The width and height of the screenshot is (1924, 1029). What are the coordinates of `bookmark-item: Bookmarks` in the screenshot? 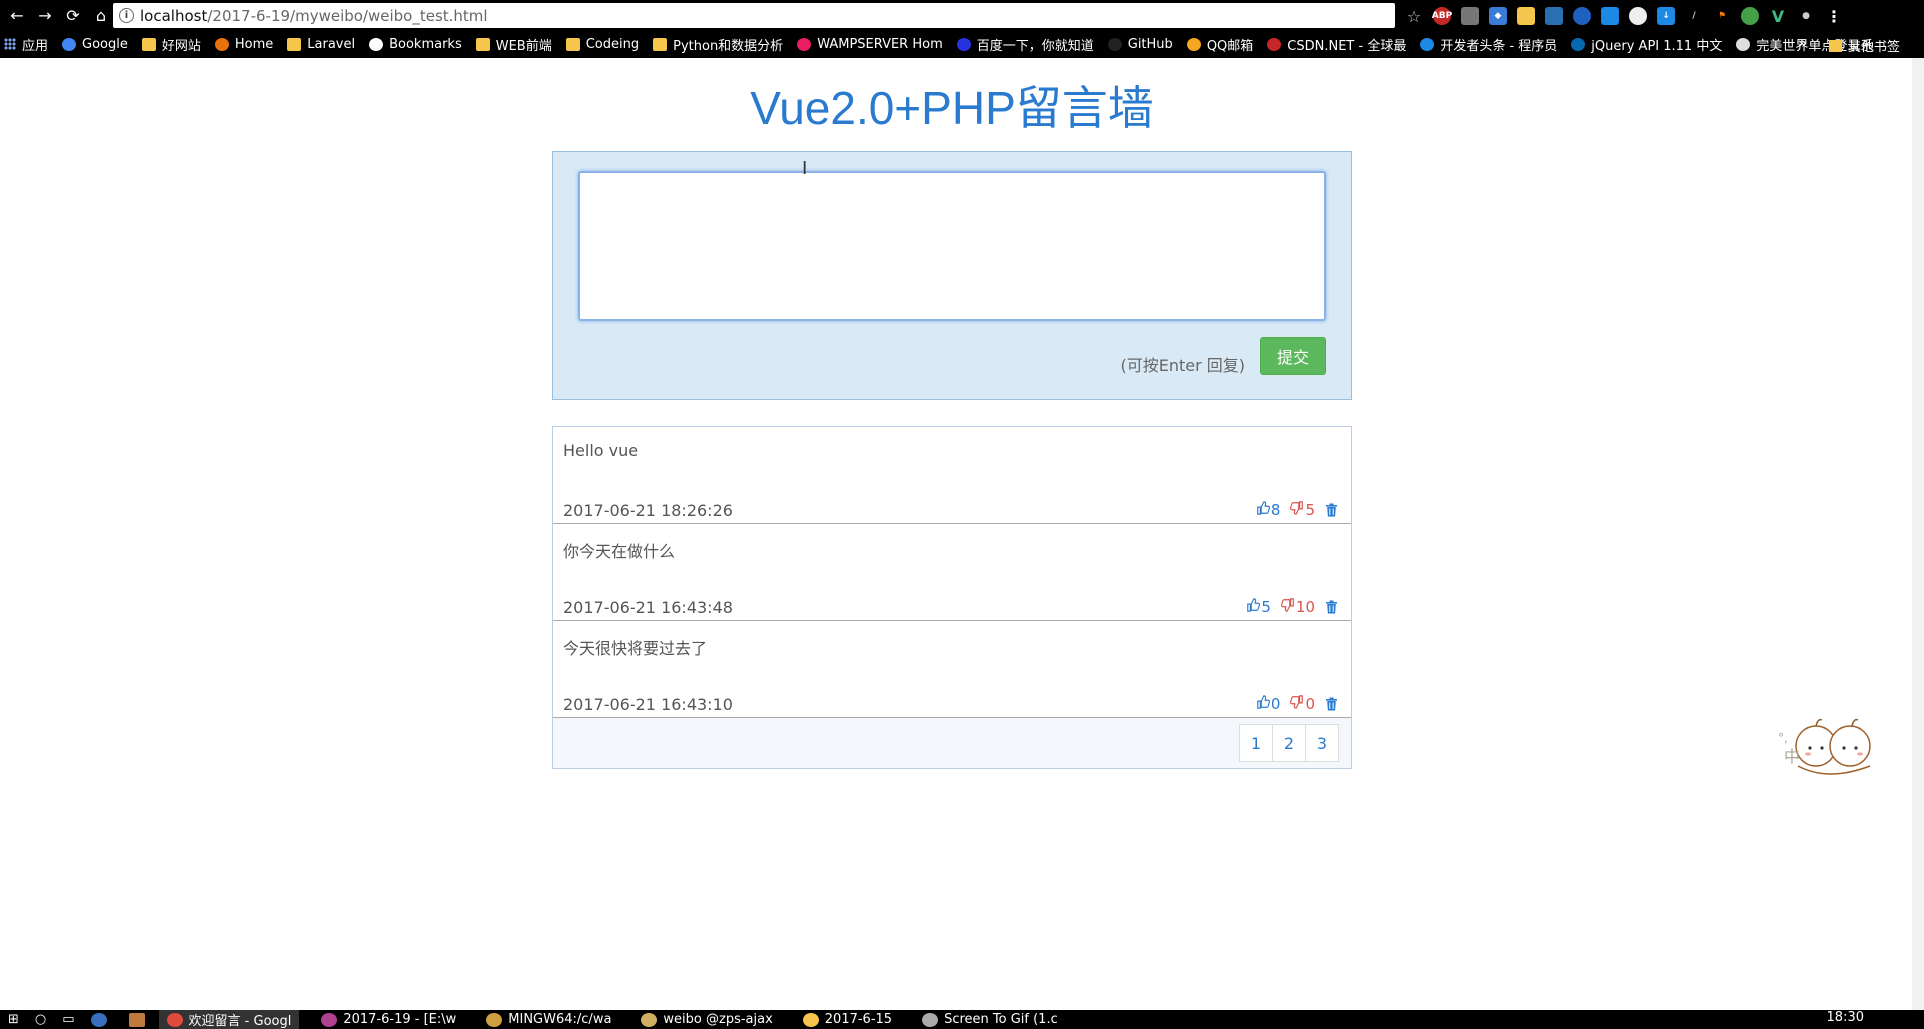 It's located at (415, 44).